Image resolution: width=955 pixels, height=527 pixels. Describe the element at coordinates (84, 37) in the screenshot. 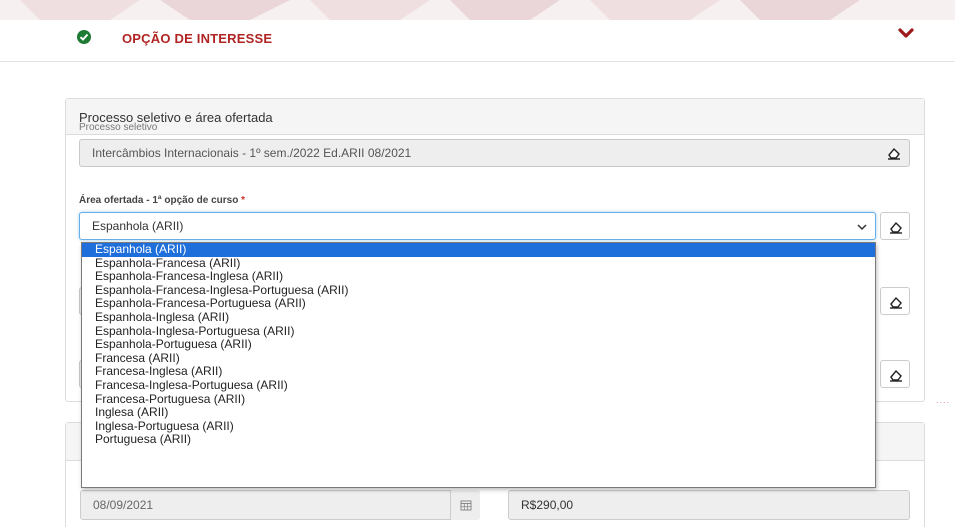

I see `check-circle-icon` at that location.